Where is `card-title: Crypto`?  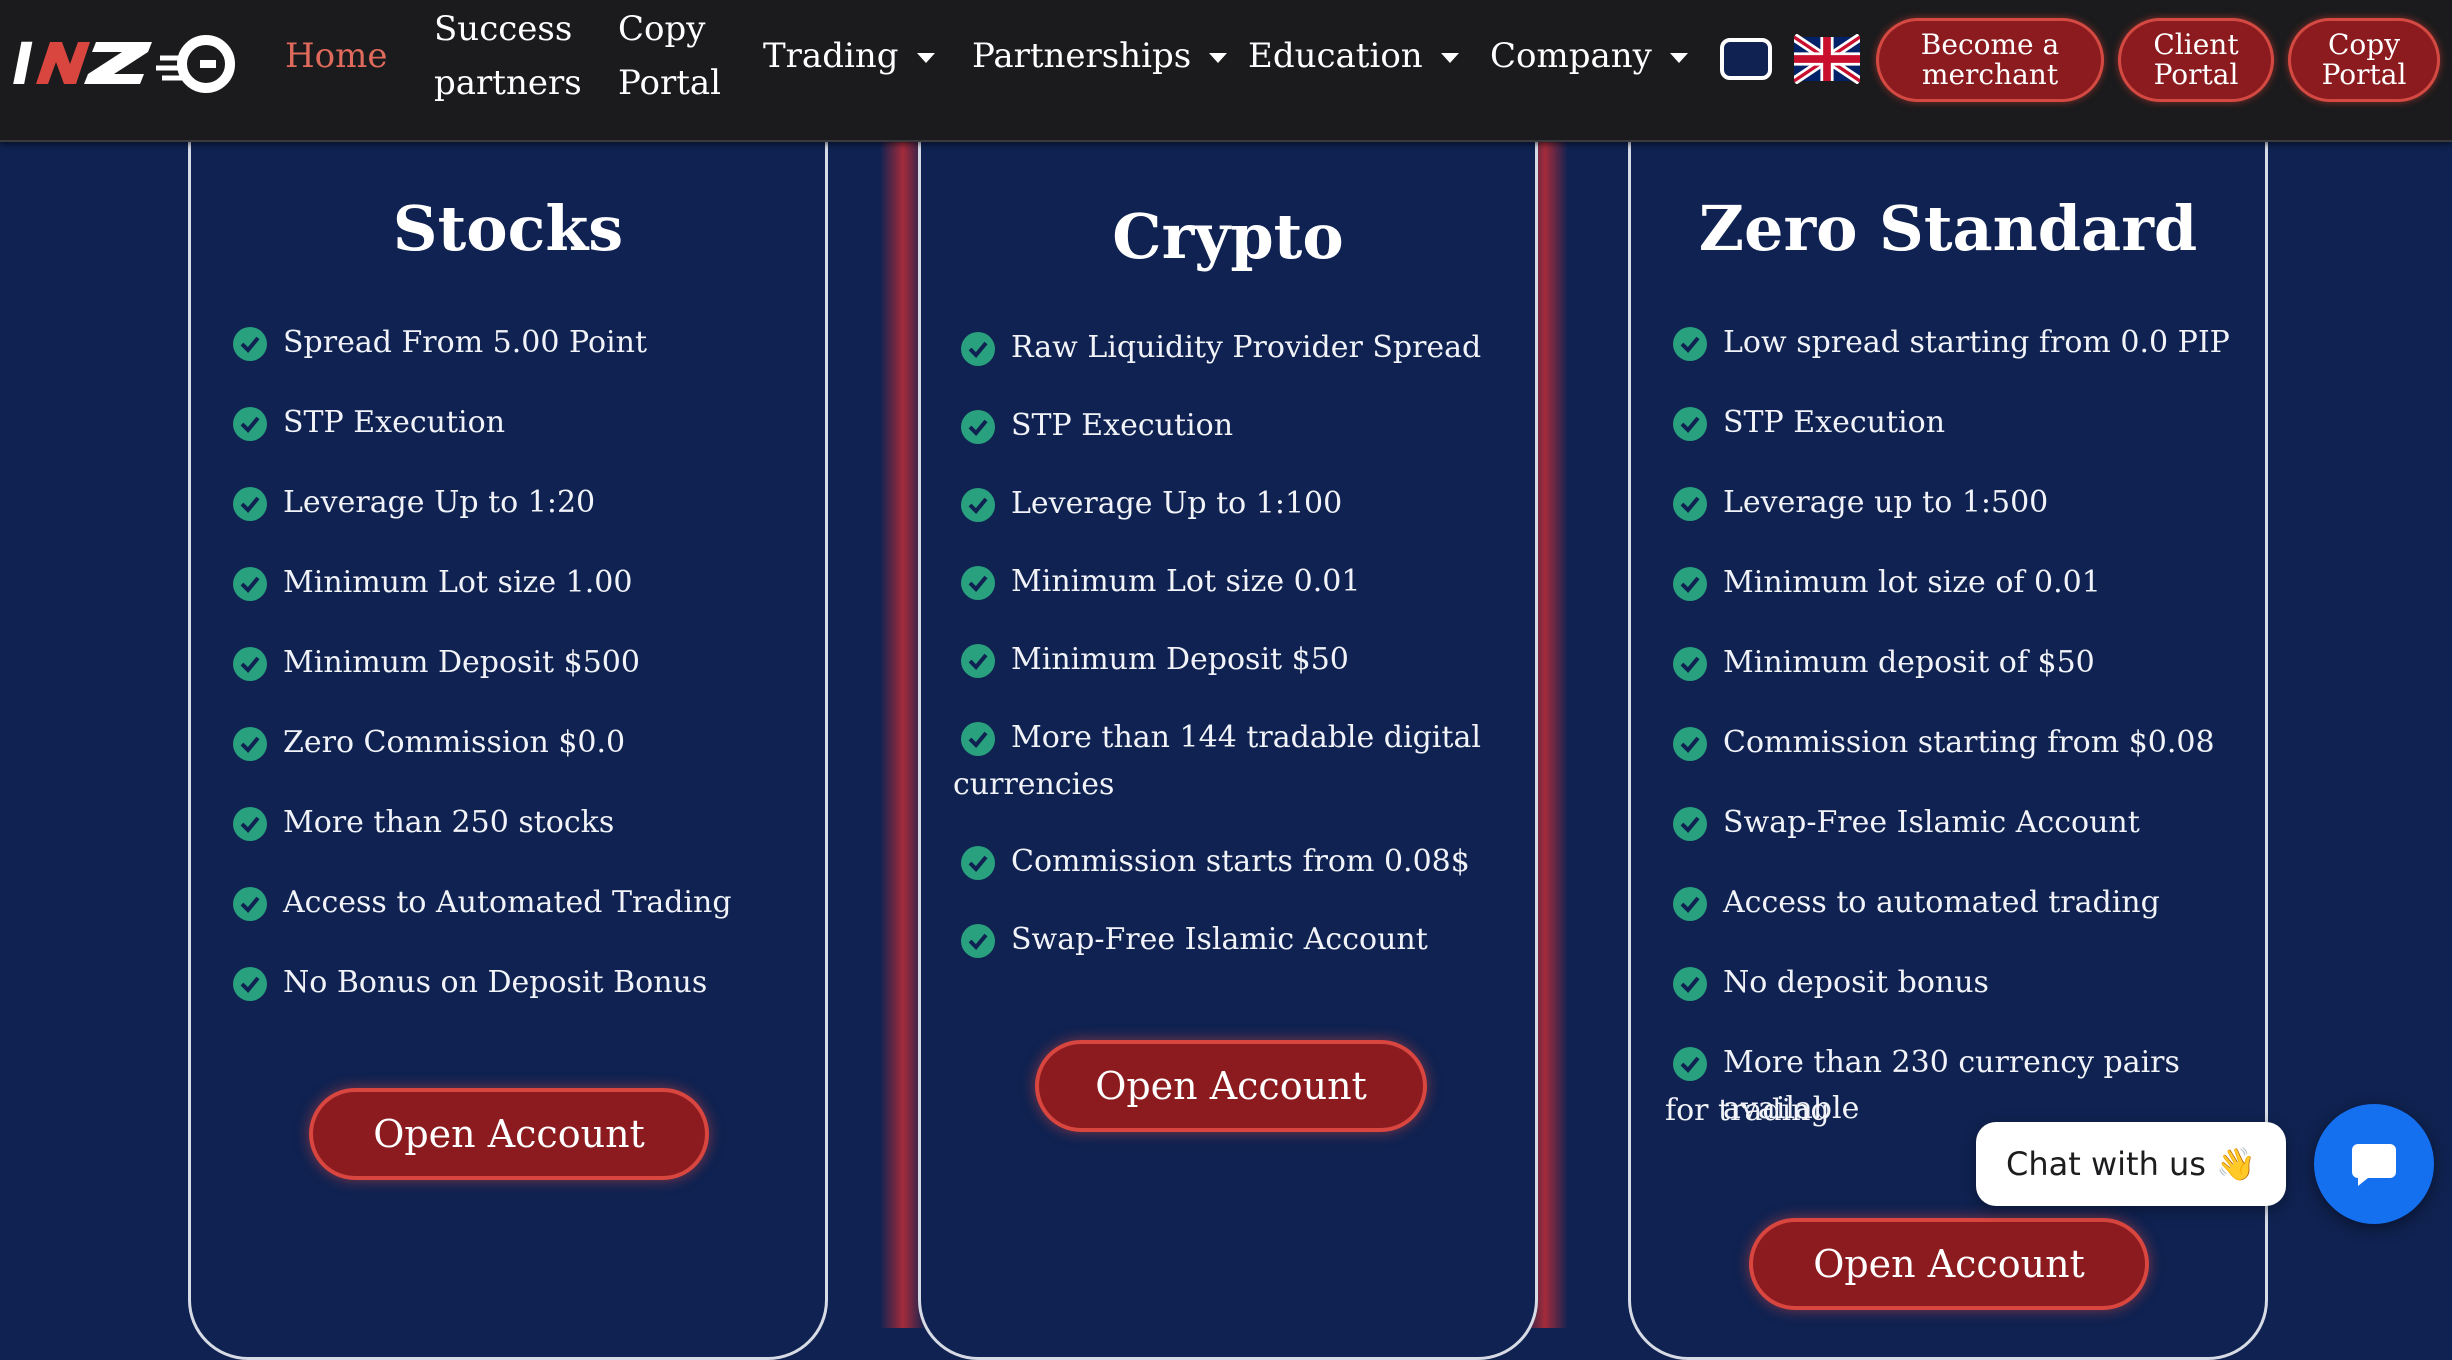
card-title: Crypto is located at coordinates (1228, 236).